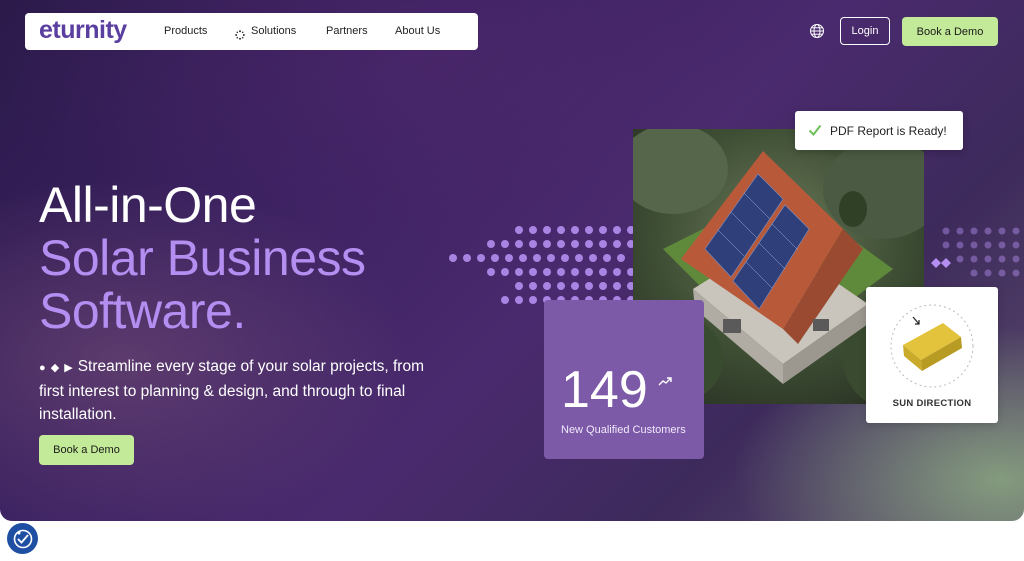  What do you see at coordinates (240, 33) in the screenshot?
I see `solutions-dots-icon` at bounding box center [240, 33].